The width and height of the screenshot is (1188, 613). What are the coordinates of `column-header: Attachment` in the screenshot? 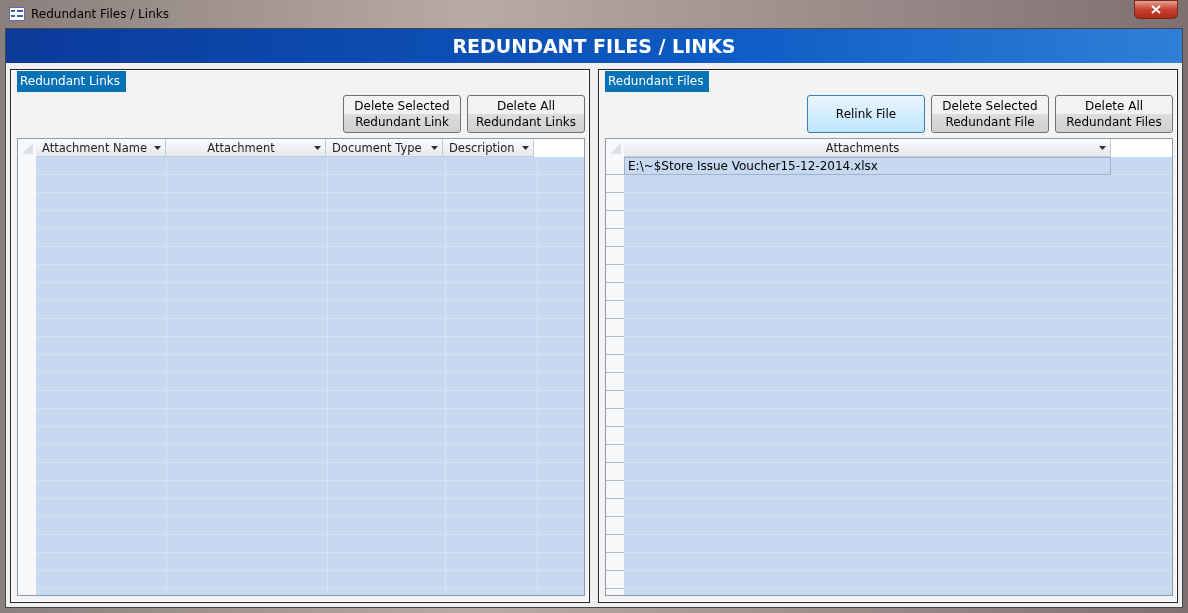 It's located at (246, 148).